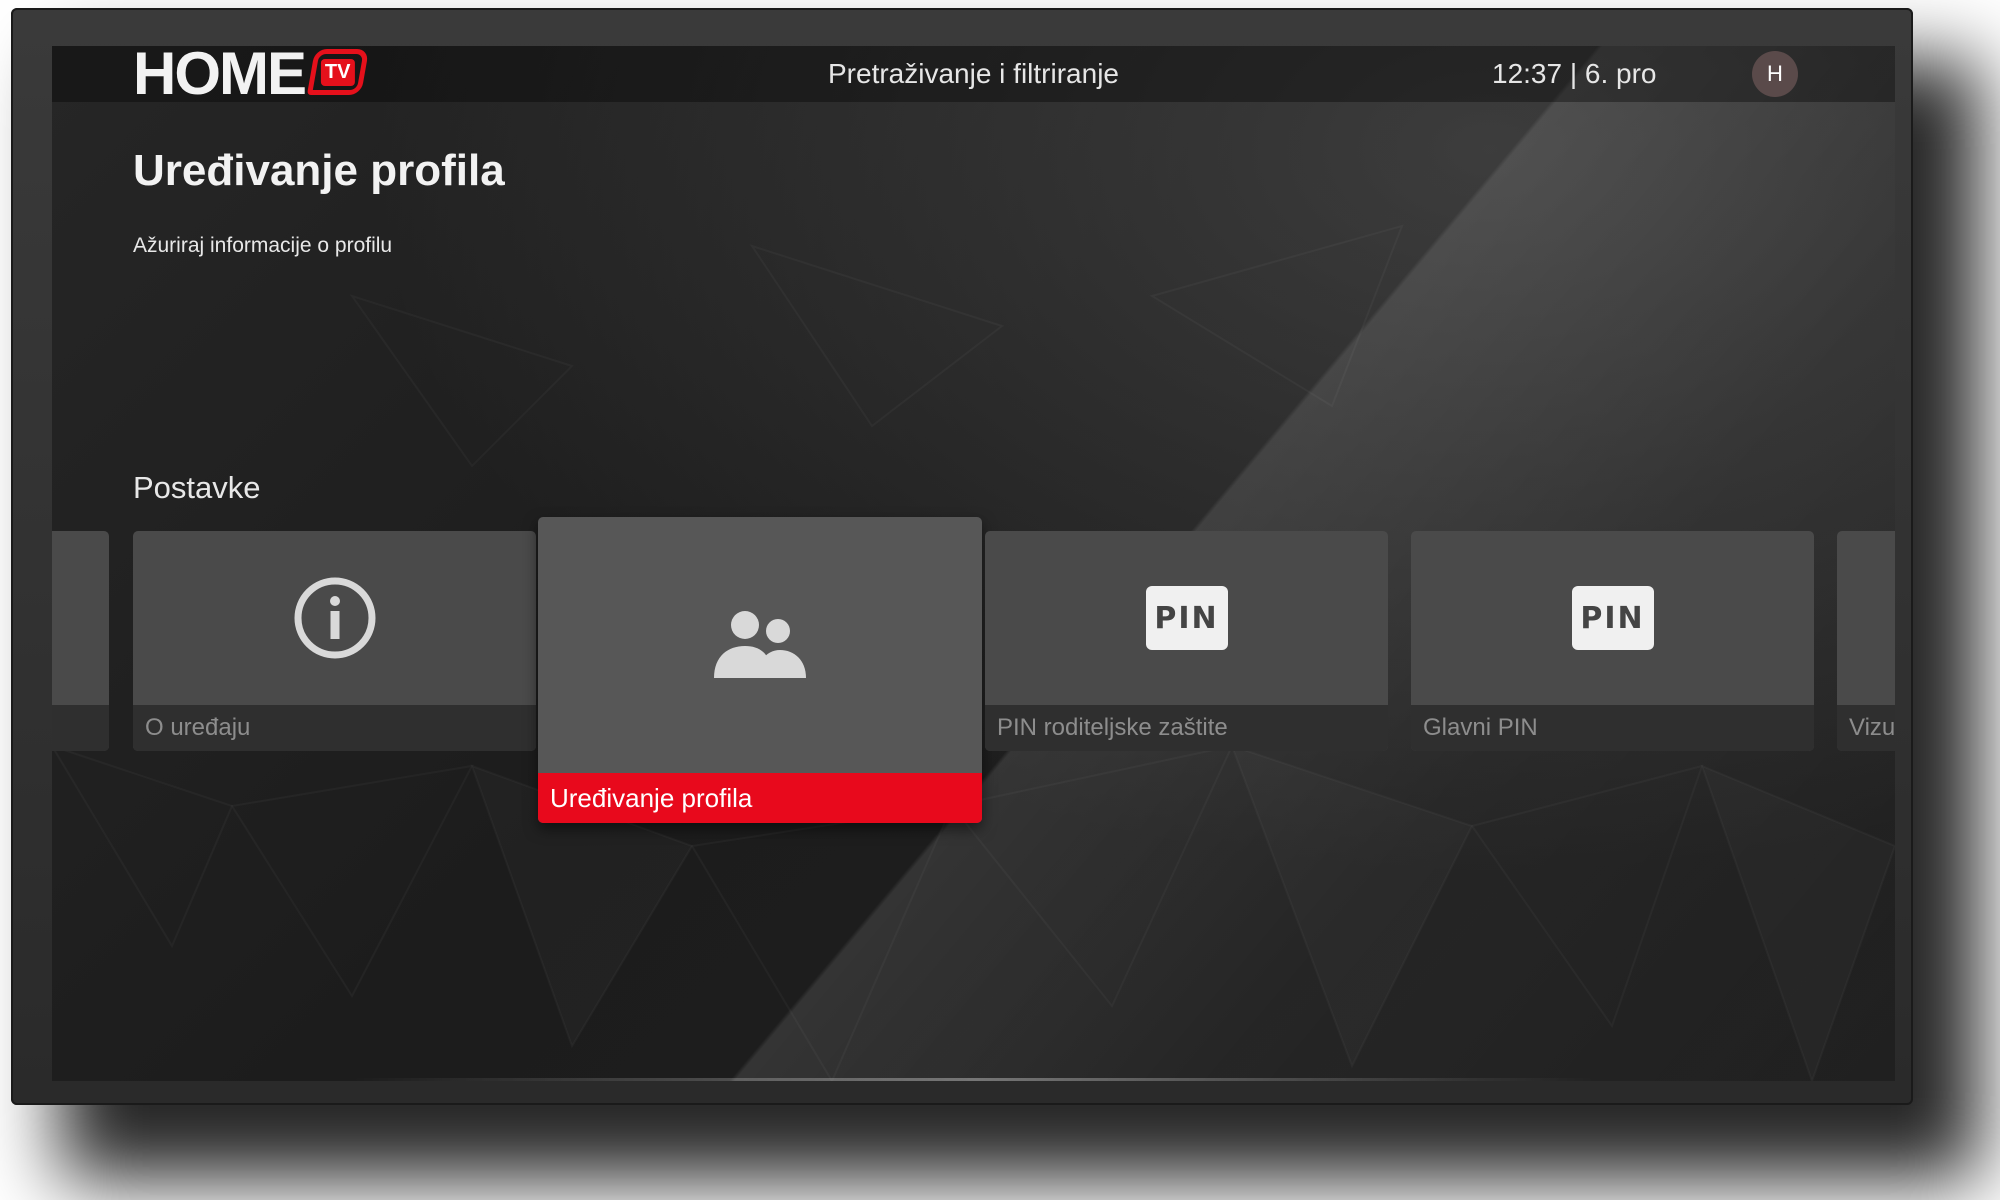  What do you see at coordinates (1612, 728) in the screenshot?
I see `card-label-area: Glavni PIN` at bounding box center [1612, 728].